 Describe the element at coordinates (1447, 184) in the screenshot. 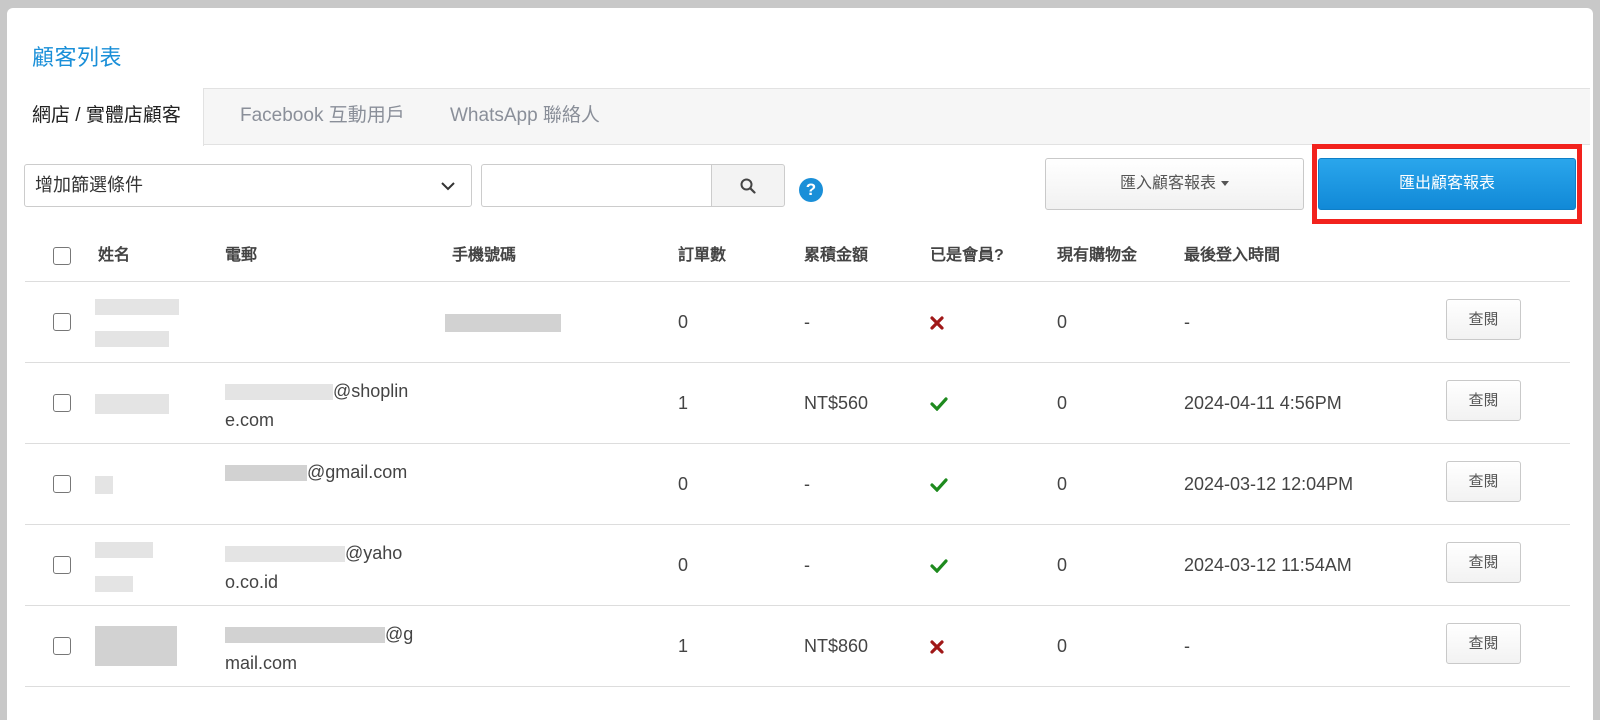

I see `export-report-button: 匯出顧客報表` at that location.